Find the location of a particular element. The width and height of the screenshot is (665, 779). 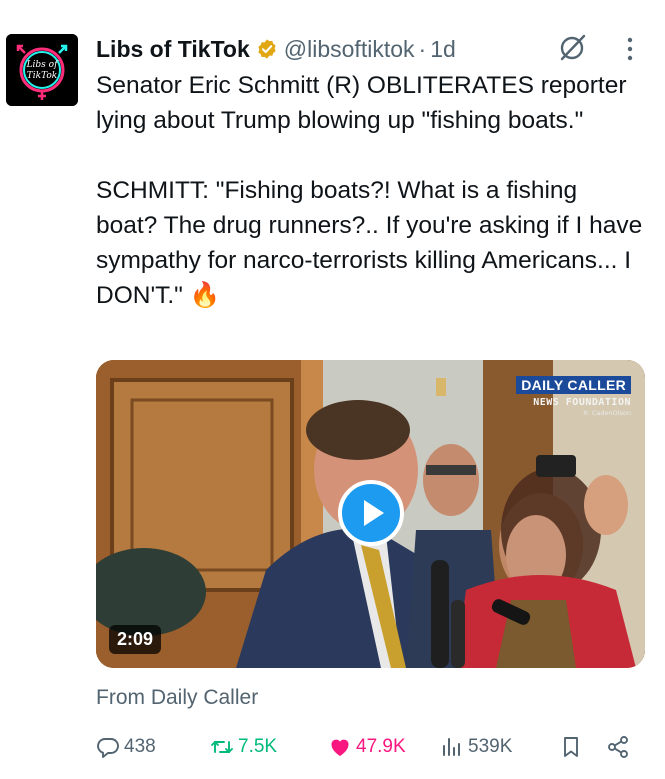

bookmark-button is located at coordinates (573, 747).